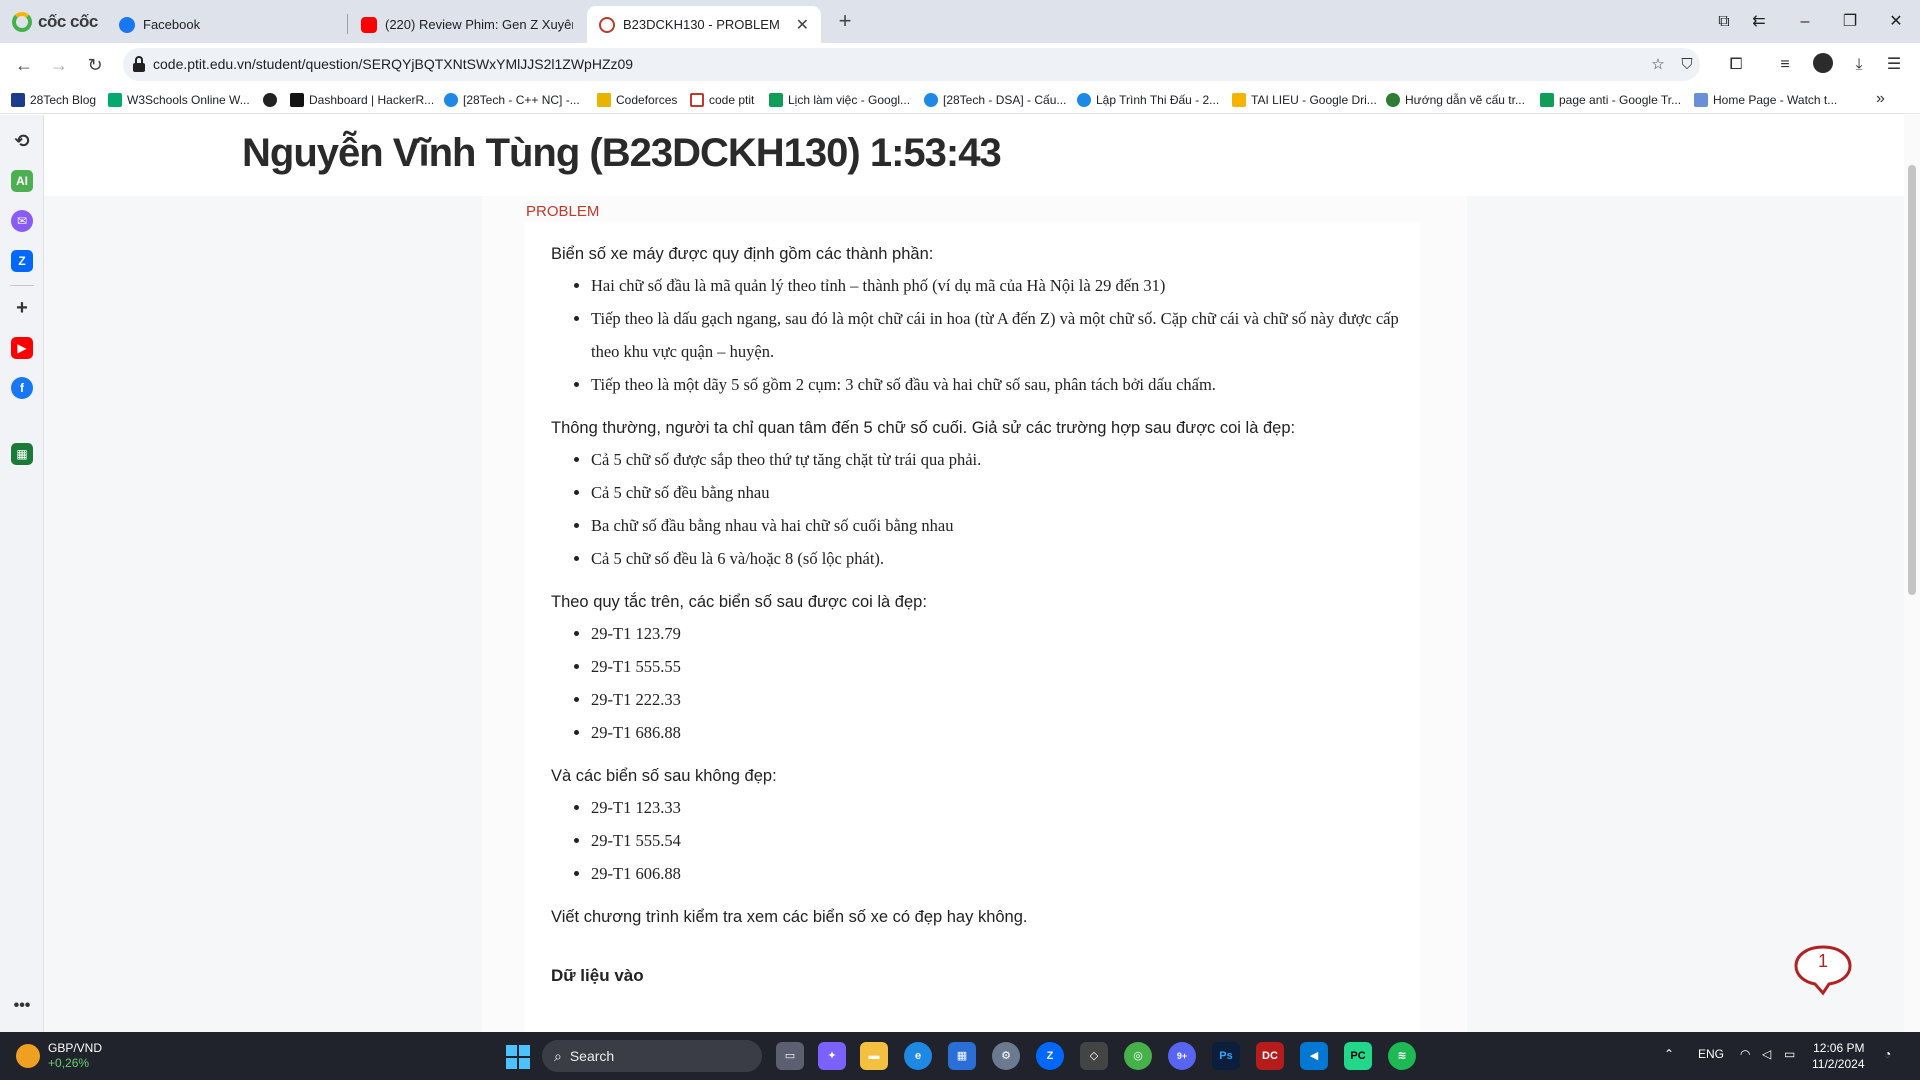  What do you see at coordinates (1838, 1064) in the screenshot?
I see `clock-date: 11/2/2024` at bounding box center [1838, 1064].